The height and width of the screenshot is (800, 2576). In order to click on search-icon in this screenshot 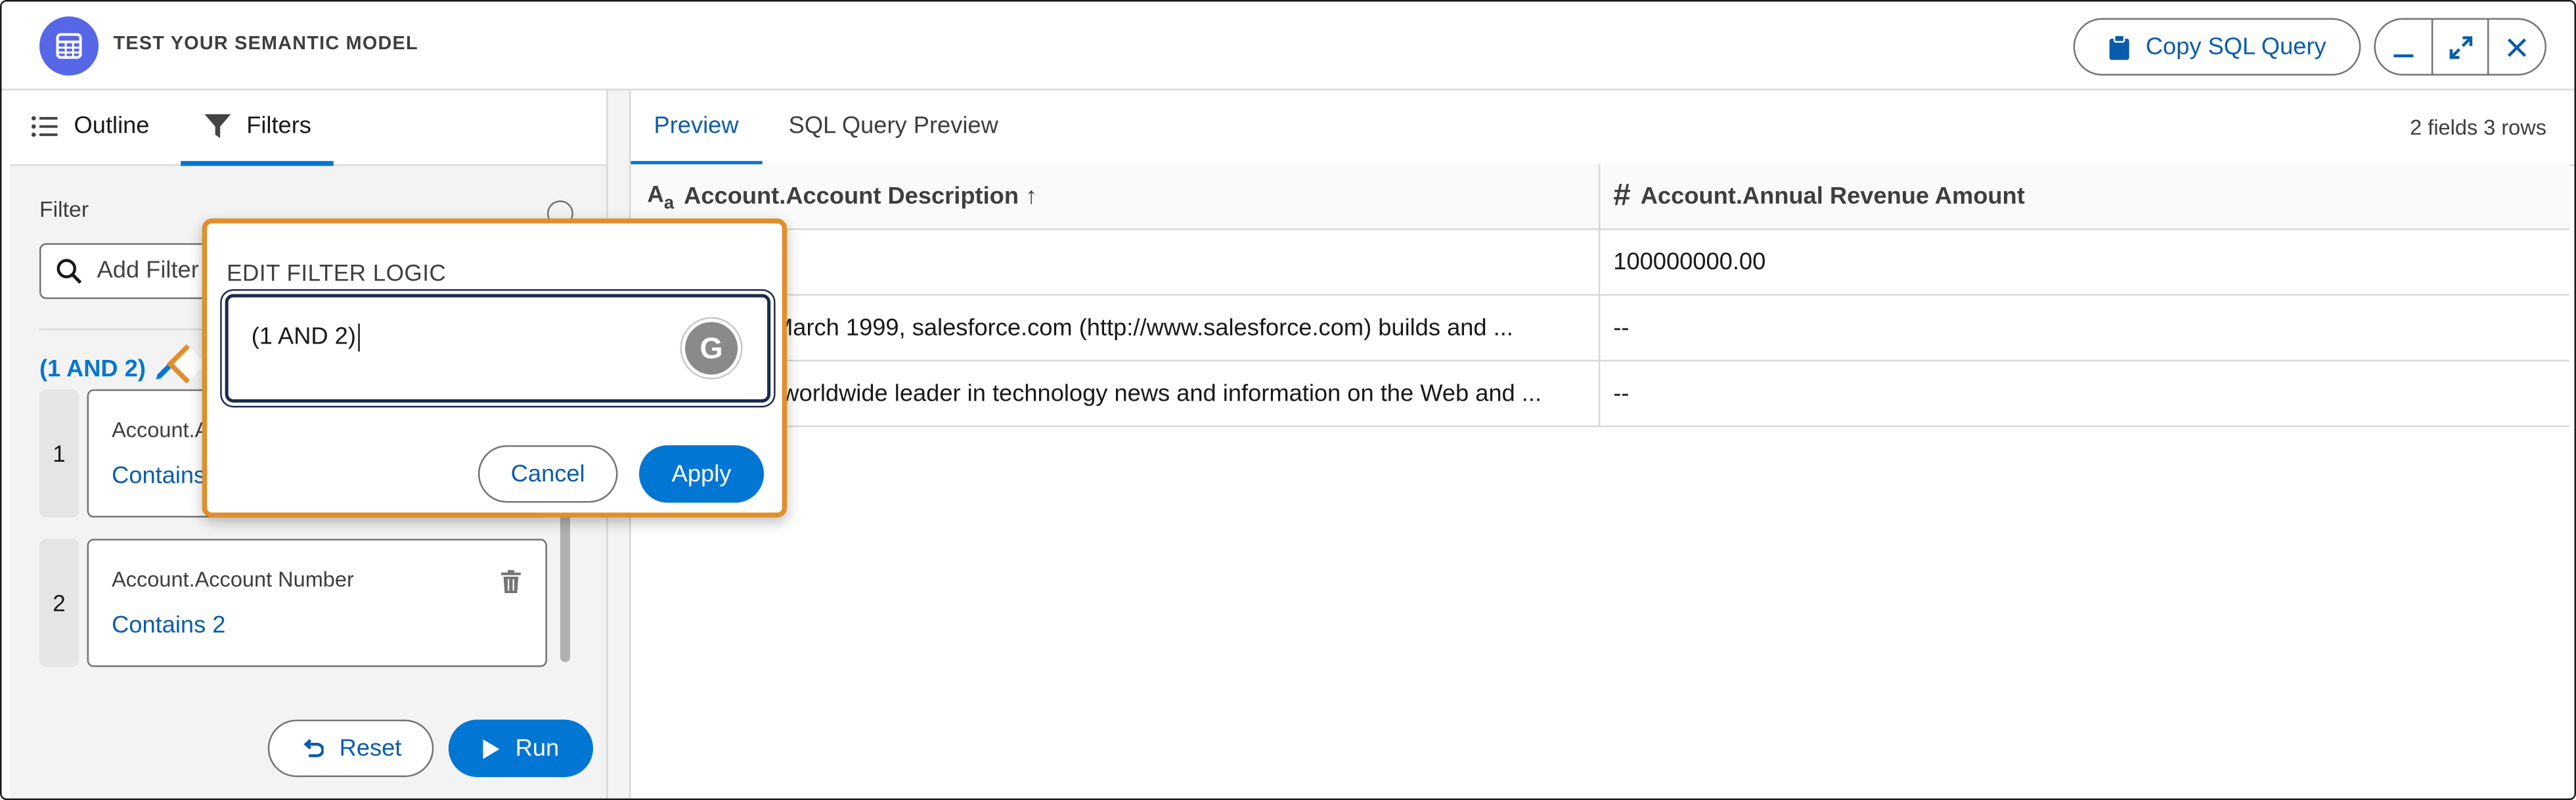, I will do `click(69, 271)`.